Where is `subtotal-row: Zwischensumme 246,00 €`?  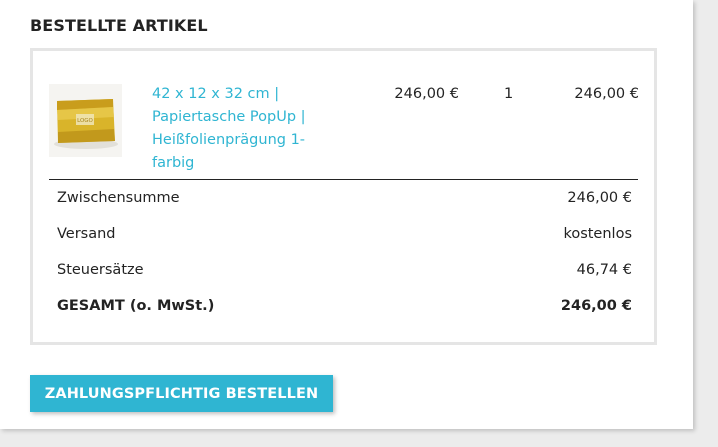 subtotal-row: Zwischensumme 246,00 € is located at coordinates (344, 206).